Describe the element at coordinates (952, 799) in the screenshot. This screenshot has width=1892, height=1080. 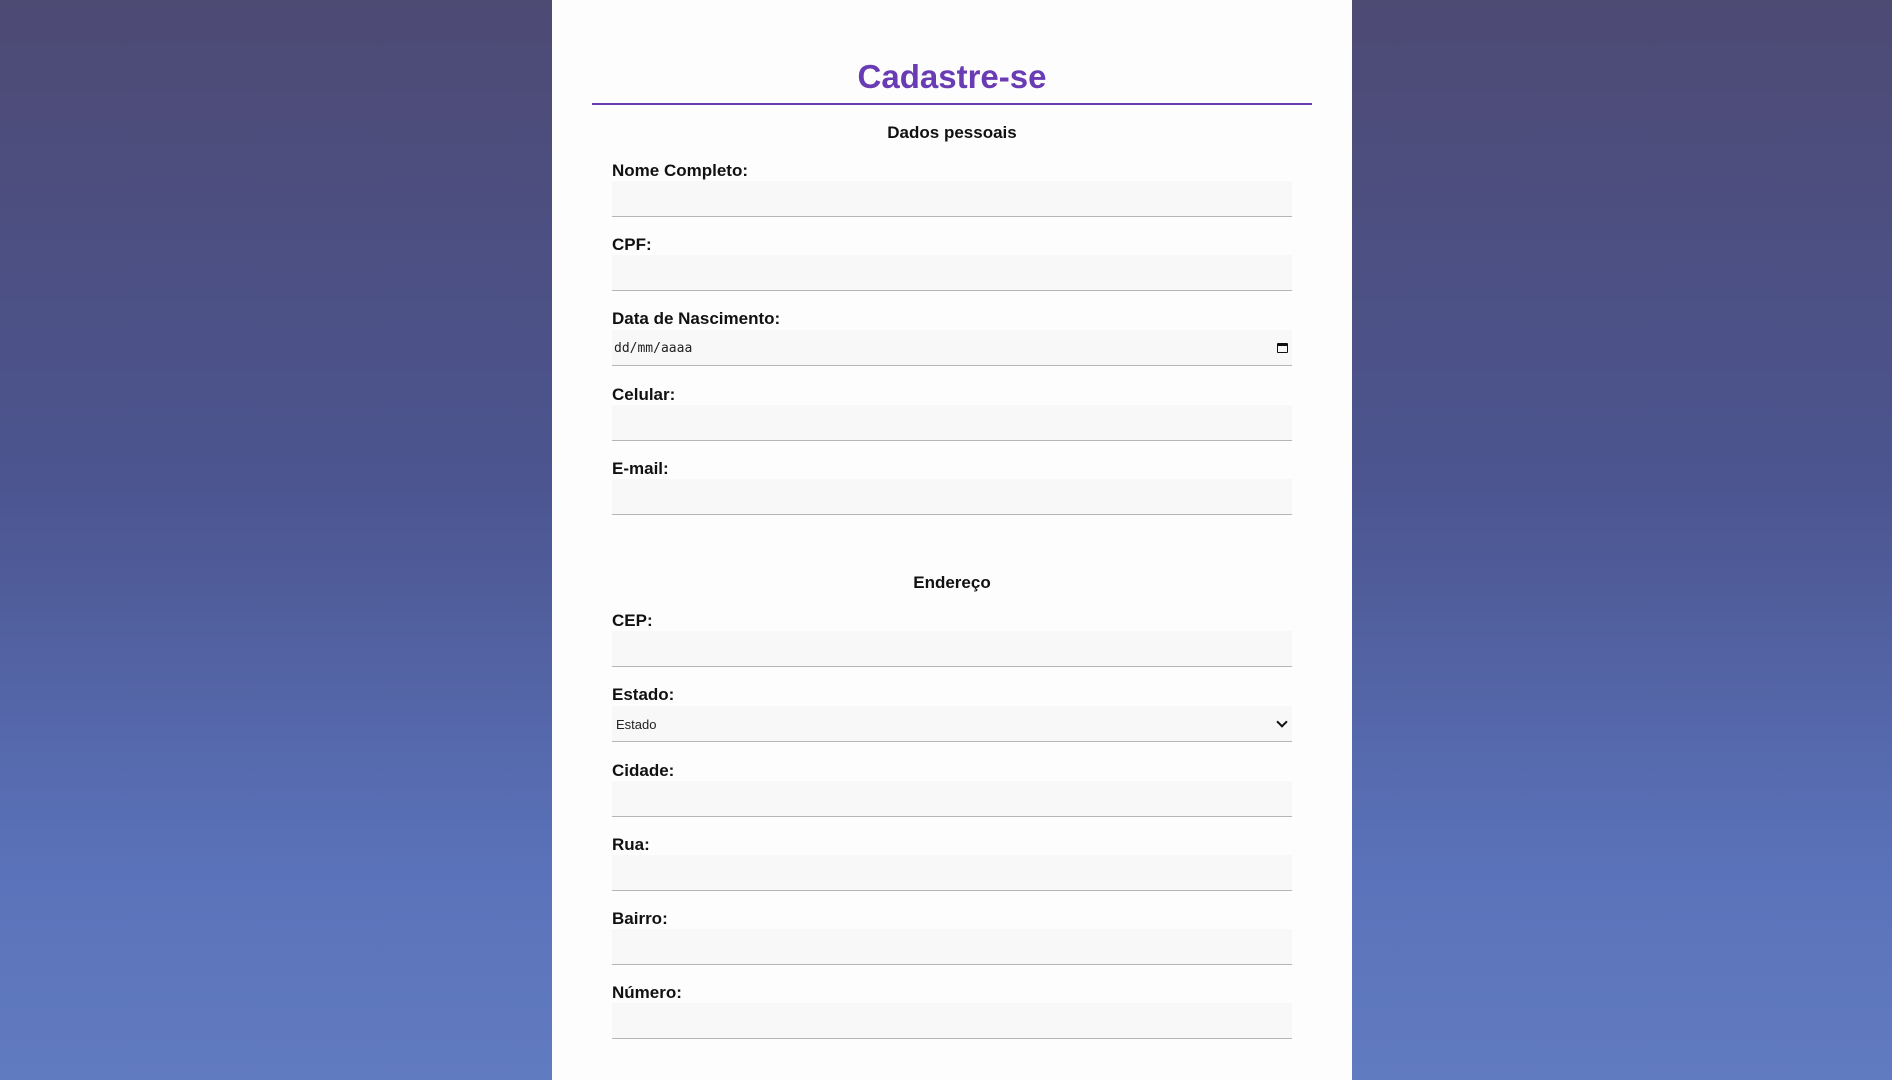
I see `cidade-input` at that location.